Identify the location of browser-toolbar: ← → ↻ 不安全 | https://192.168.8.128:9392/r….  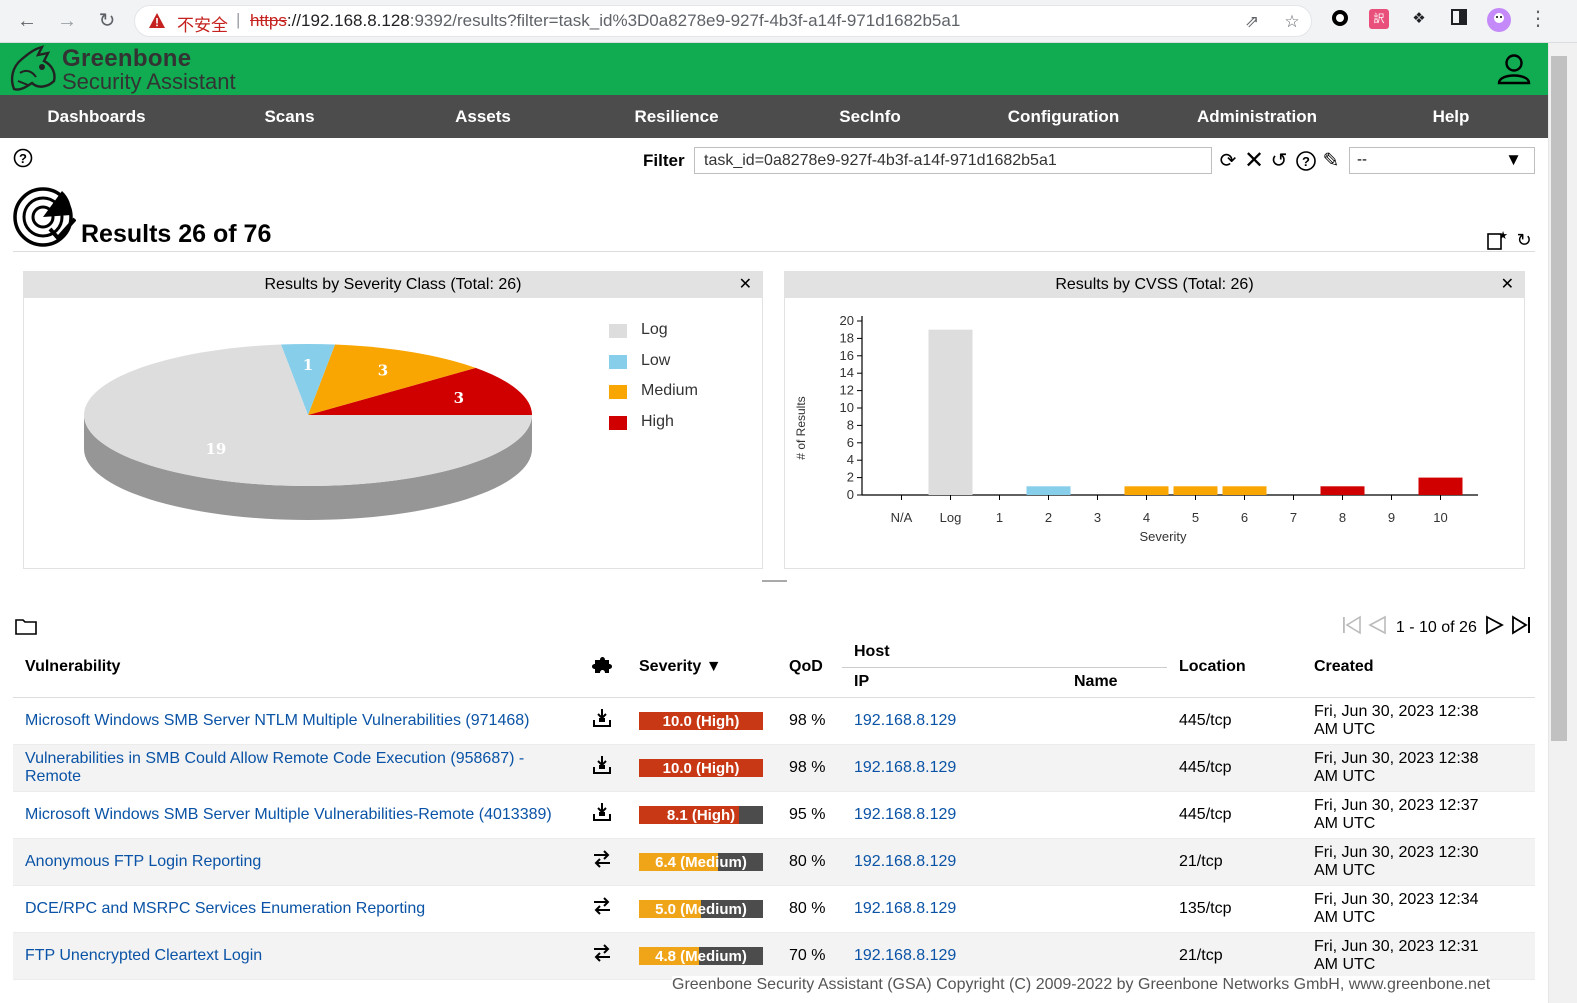
(788, 21).